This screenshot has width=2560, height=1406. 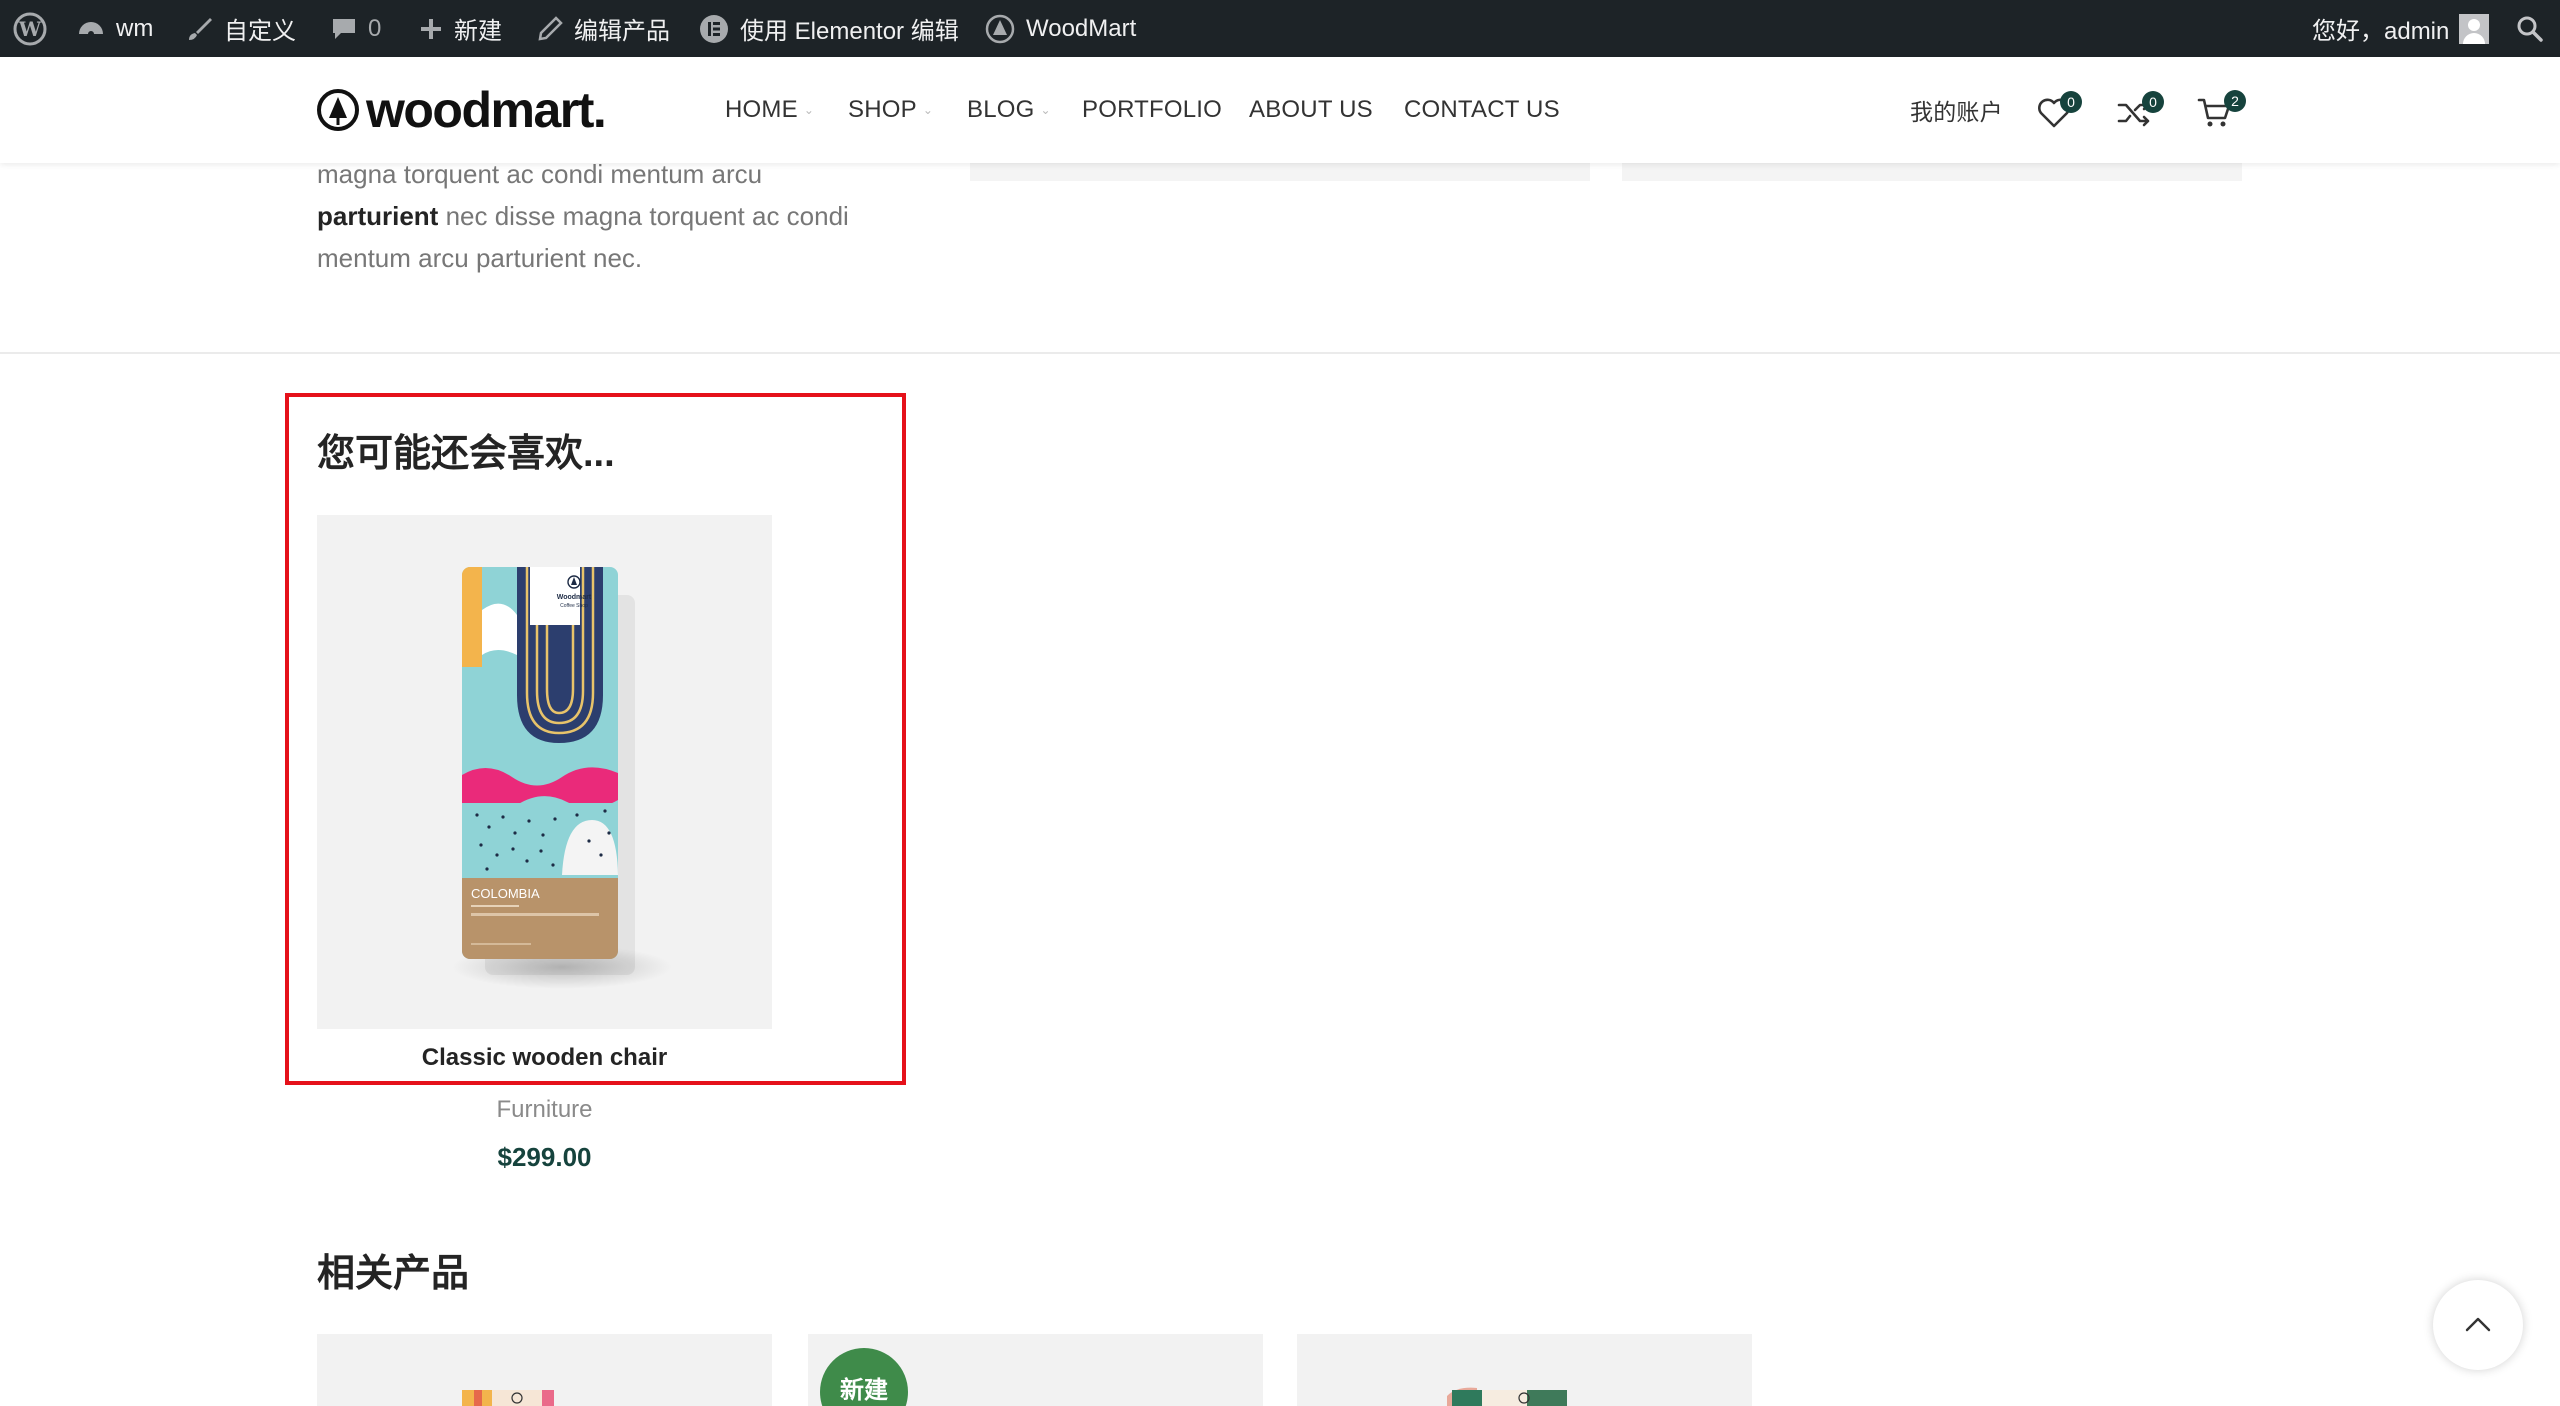 What do you see at coordinates (1280, 353) in the screenshot?
I see `section-divider` at bounding box center [1280, 353].